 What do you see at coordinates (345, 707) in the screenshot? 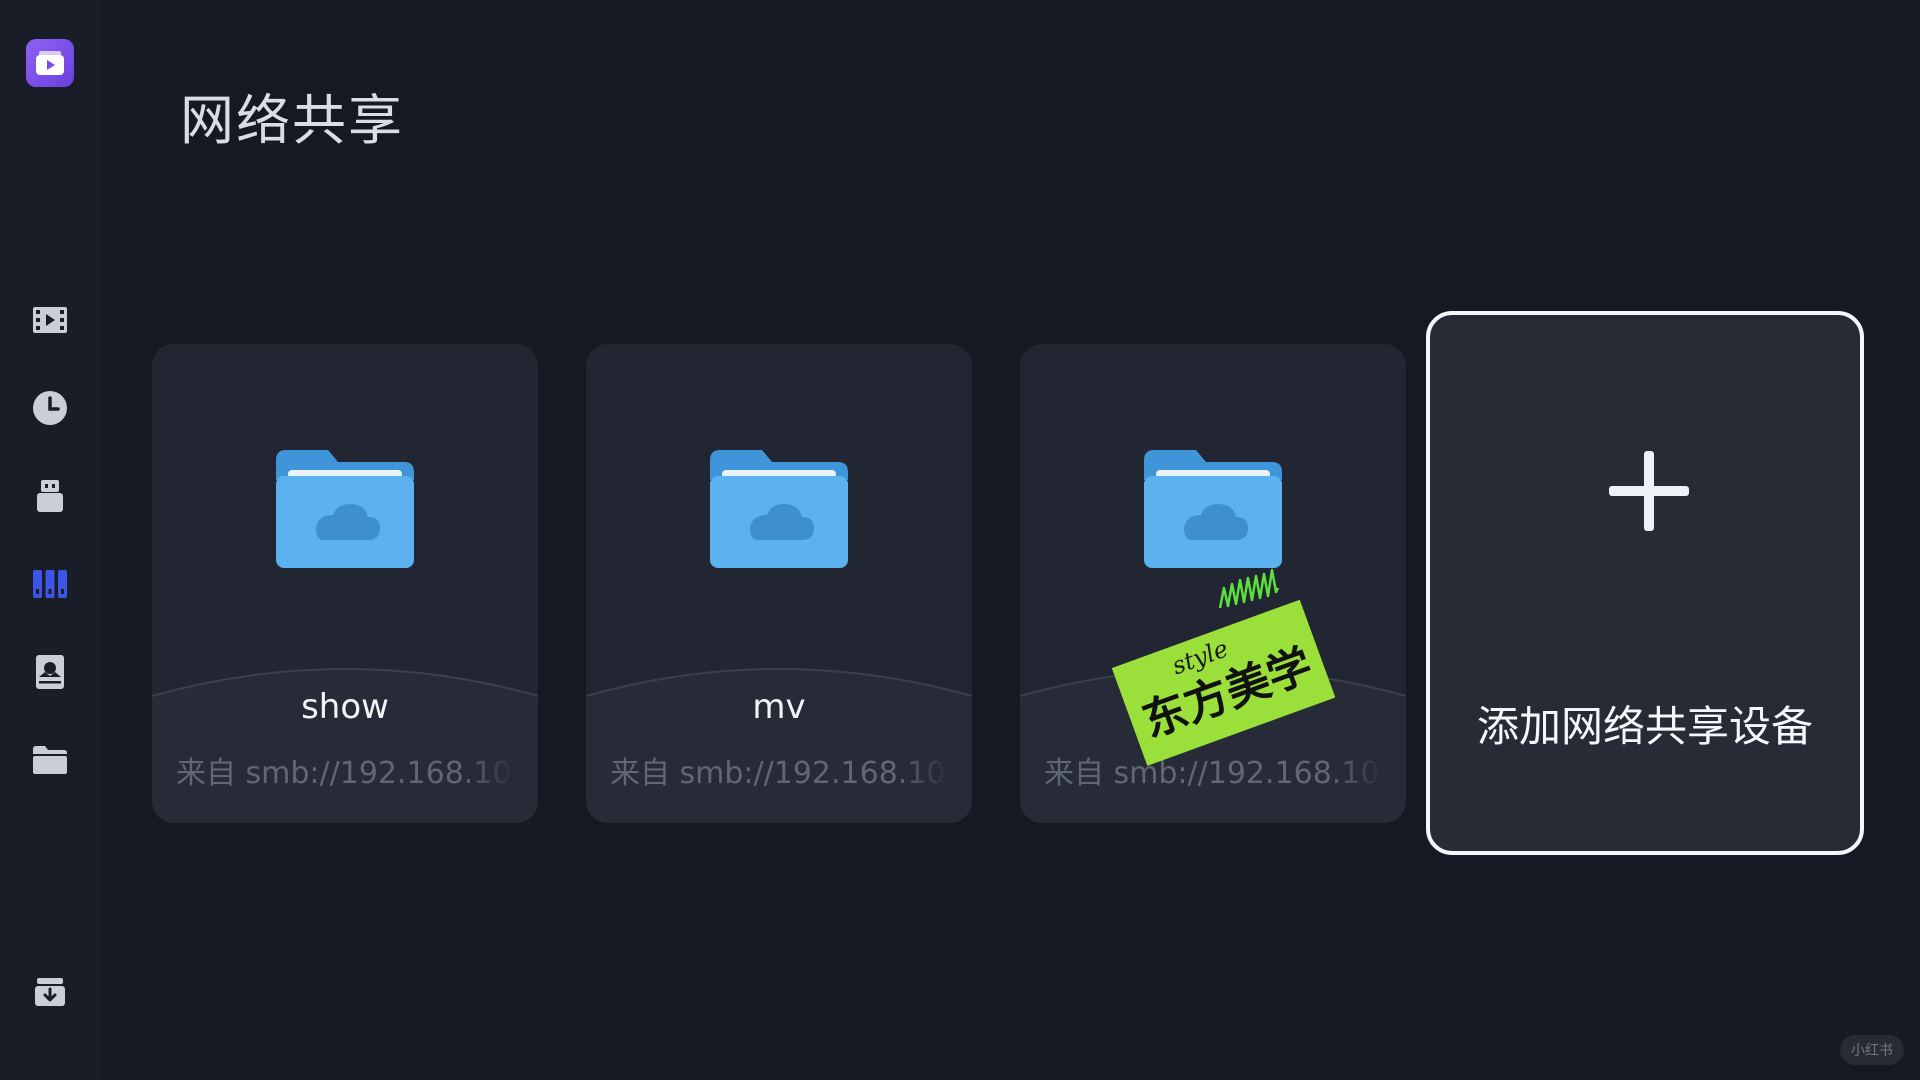
I see `share-name: show` at bounding box center [345, 707].